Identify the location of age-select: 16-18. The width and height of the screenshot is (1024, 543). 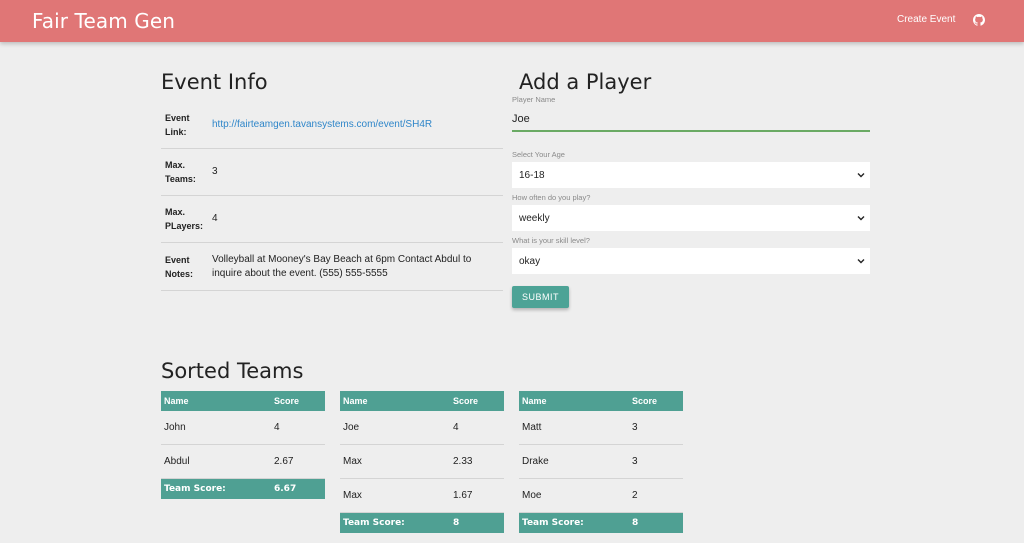
(691, 175).